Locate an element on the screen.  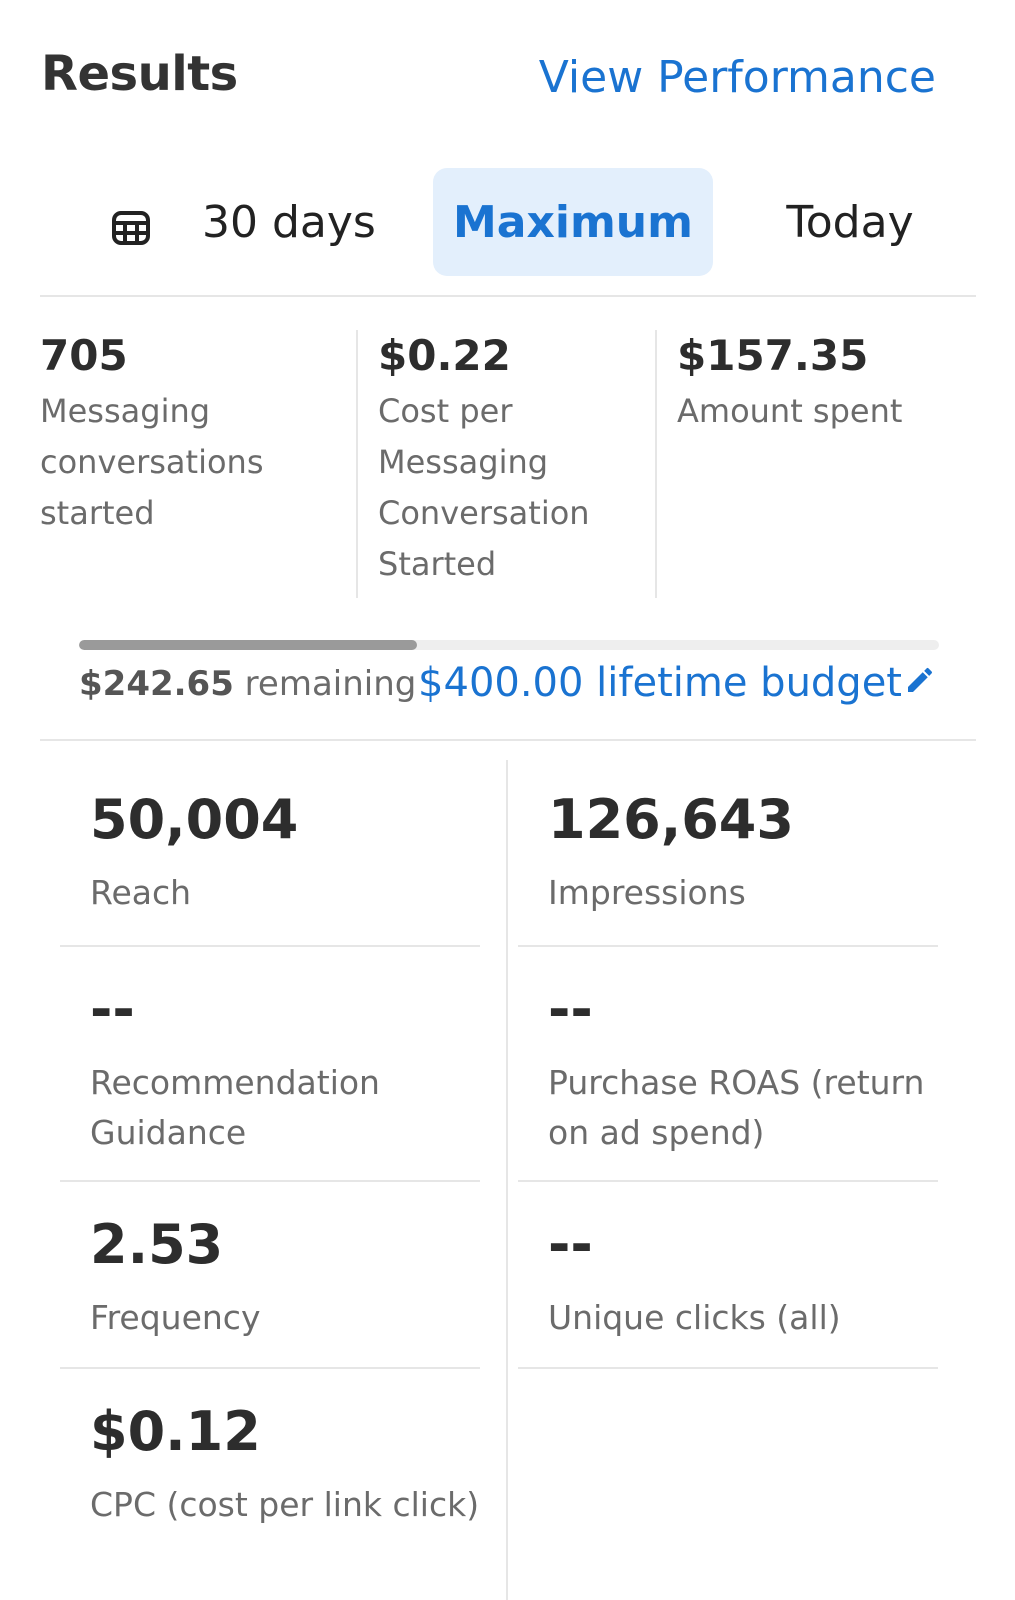
metric-label-line: Guidance is located at coordinates (168, 1132).